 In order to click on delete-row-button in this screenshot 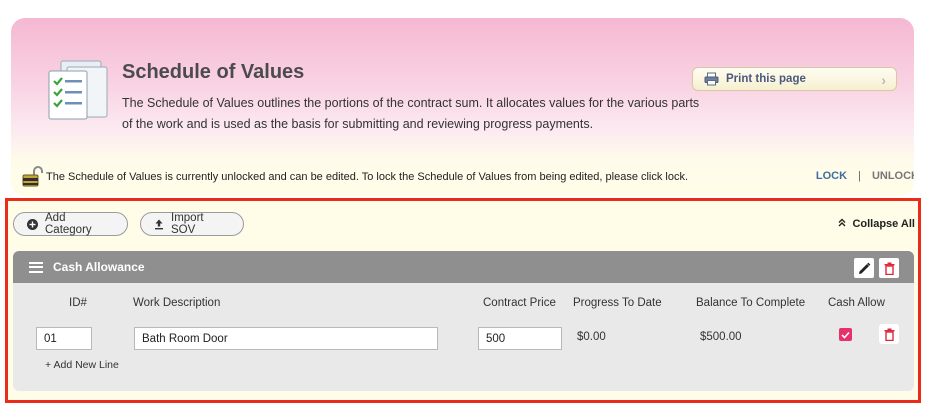, I will do `click(889, 334)`.